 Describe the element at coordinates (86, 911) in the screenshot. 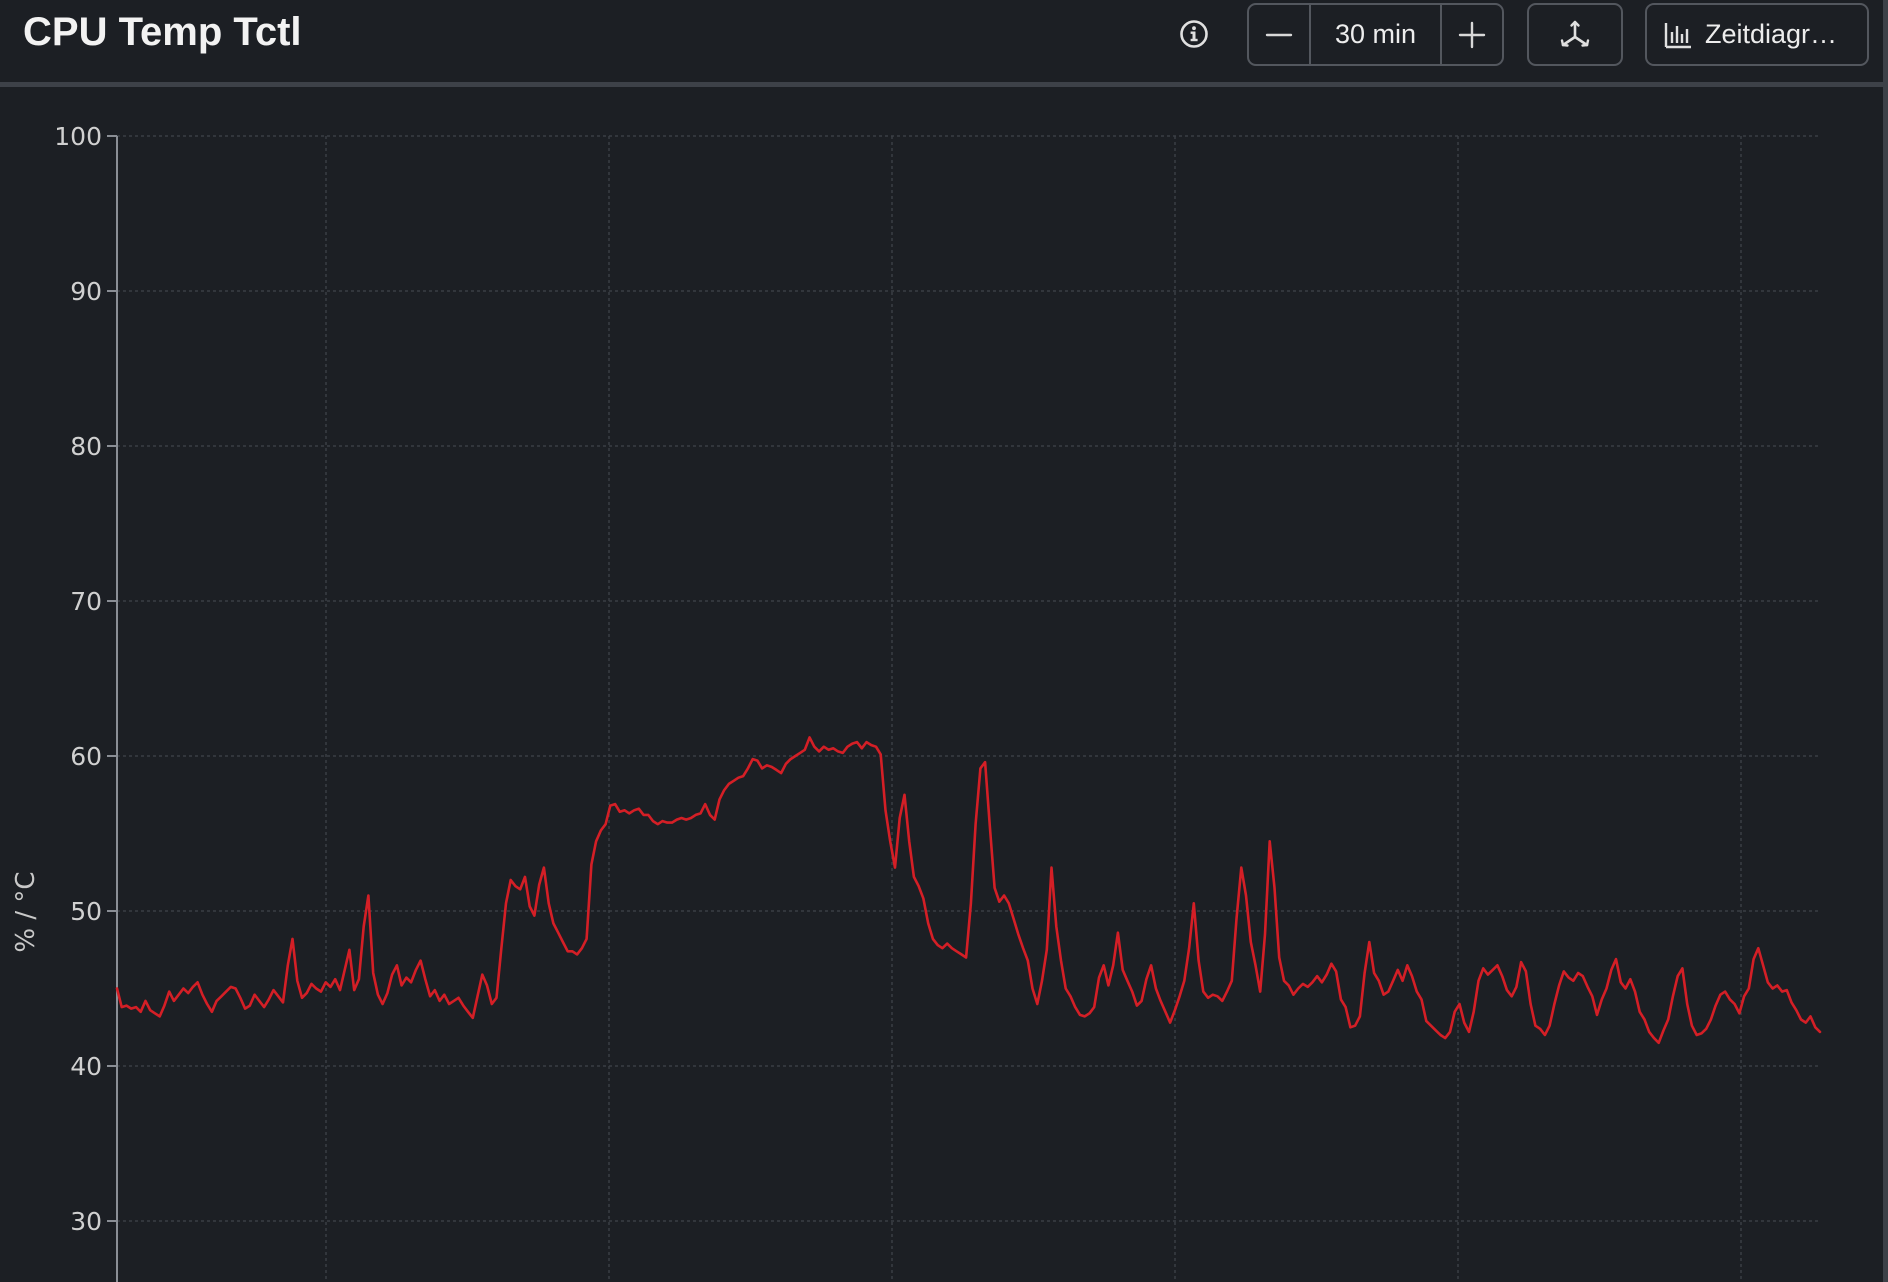

I see `y-tick-label: 50` at that location.